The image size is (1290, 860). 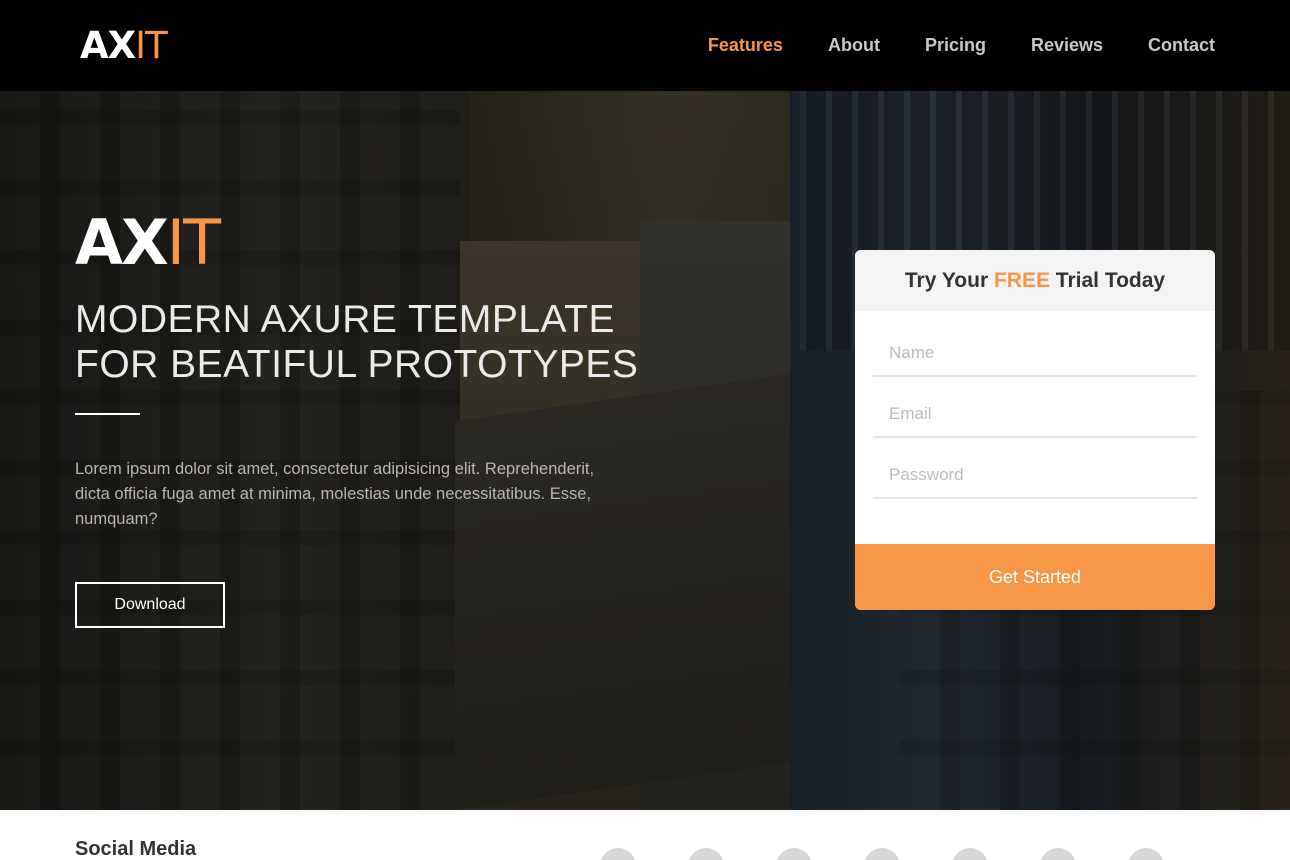 What do you see at coordinates (618, 854) in the screenshot?
I see `facebook-icon` at bounding box center [618, 854].